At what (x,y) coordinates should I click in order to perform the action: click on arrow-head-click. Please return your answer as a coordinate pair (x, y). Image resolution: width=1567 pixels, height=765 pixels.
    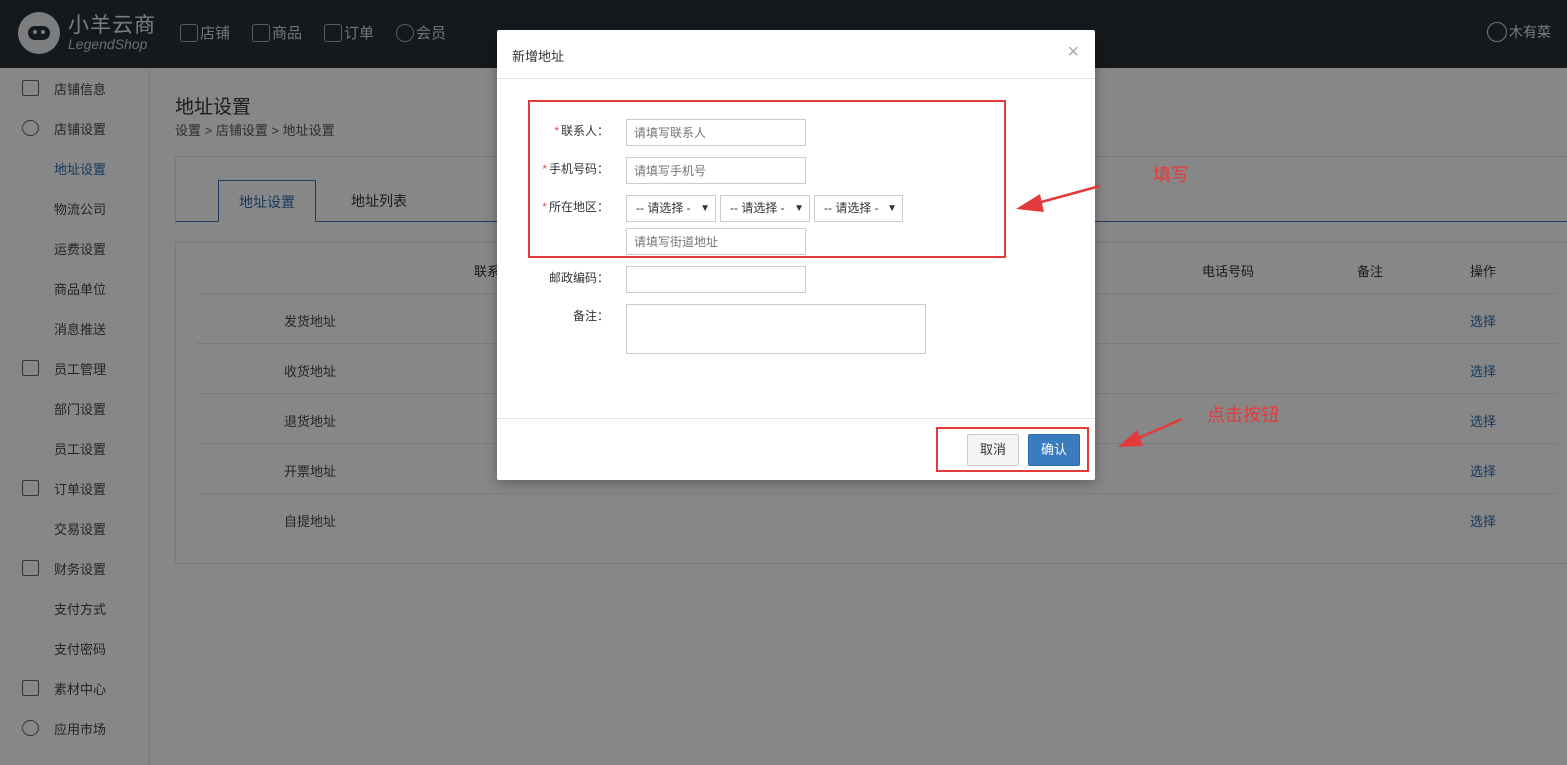
    Looking at the image, I should click on (1130, 438).